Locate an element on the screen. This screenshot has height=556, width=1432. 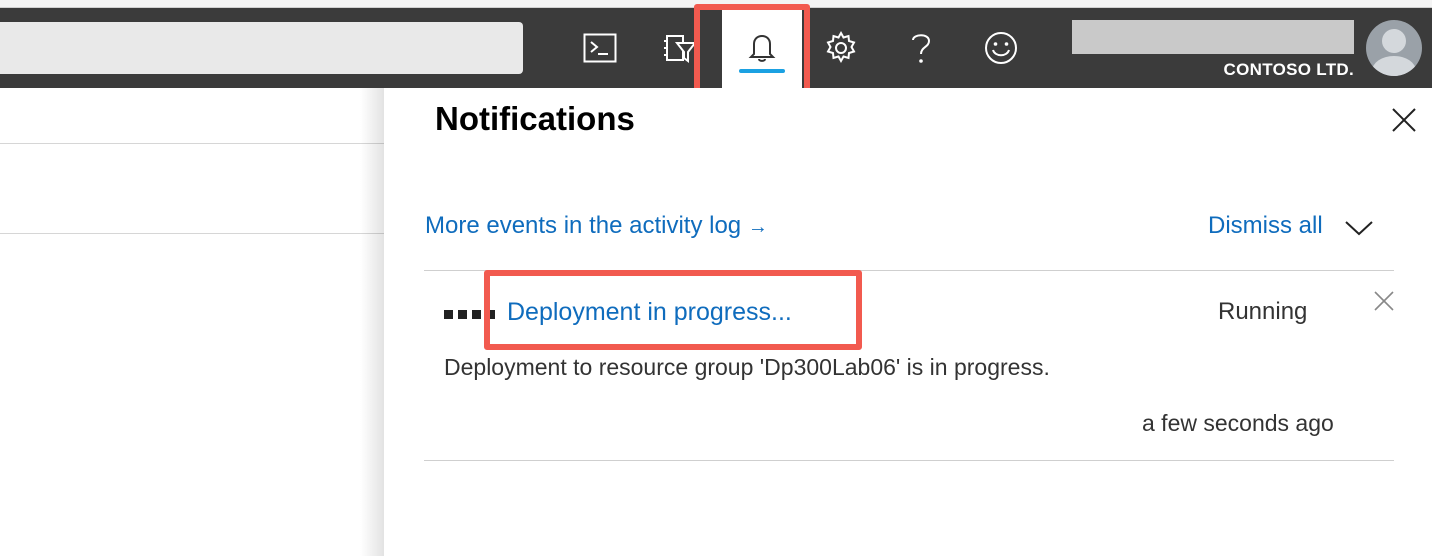
close-icon is located at coordinates (1404, 120).